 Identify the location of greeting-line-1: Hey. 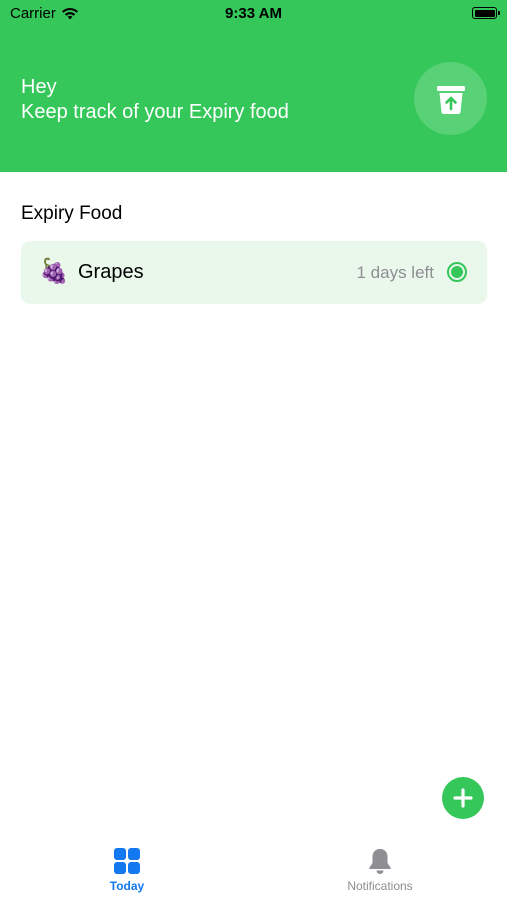
(39, 87).